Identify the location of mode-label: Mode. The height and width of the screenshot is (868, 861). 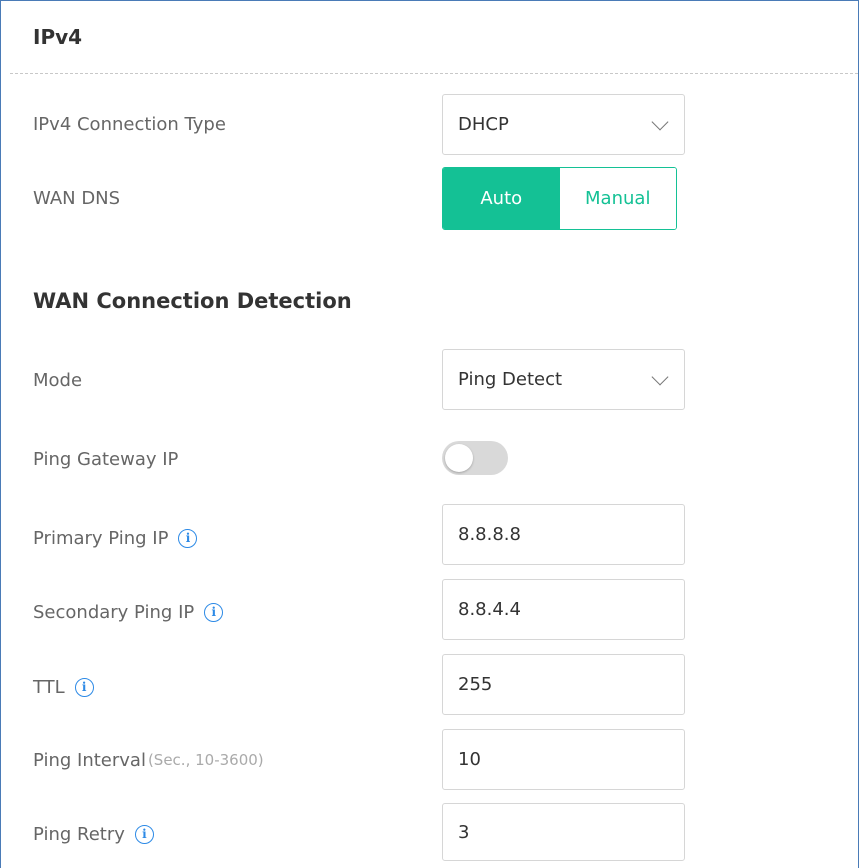
(58, 380).